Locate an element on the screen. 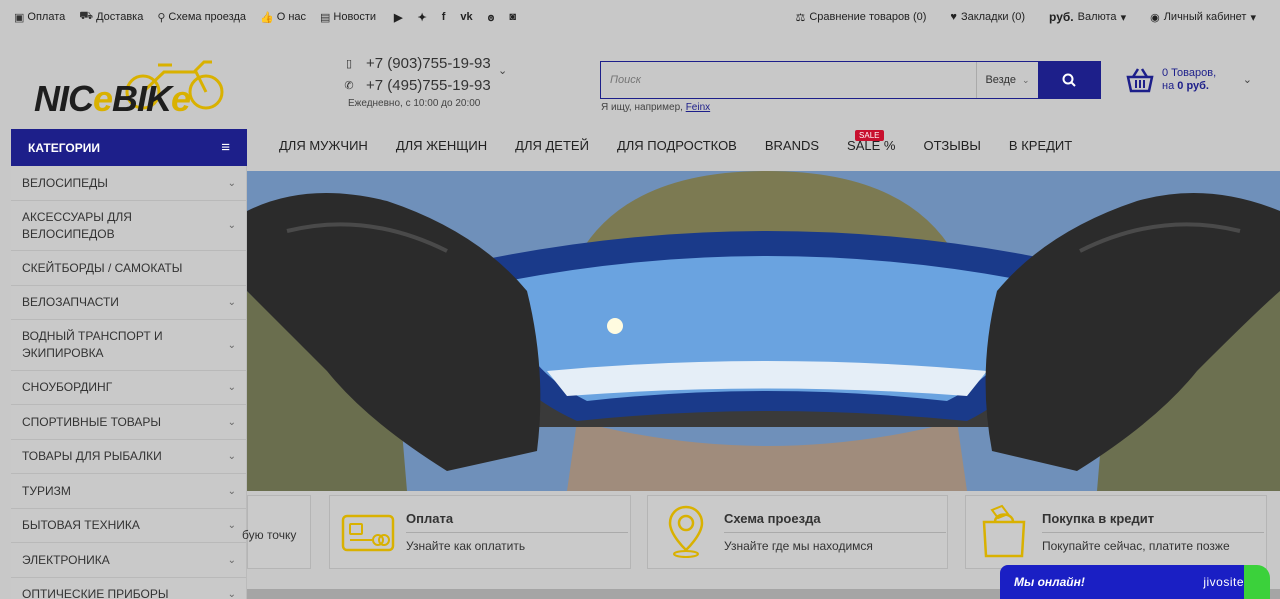 This screenshot has width=1280, height=599. currency-dropdown: руб. Валюта ▾ is located at coordinates (1087, 17).